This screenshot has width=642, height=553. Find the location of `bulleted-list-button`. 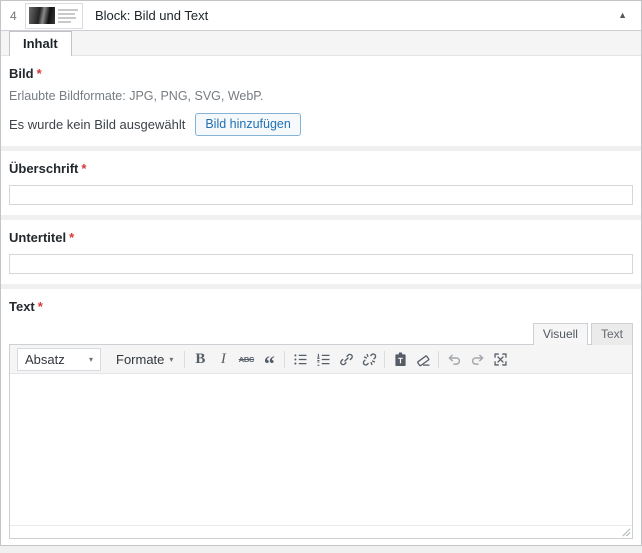

bulleted-list-button is located at coordinates (300, 359).